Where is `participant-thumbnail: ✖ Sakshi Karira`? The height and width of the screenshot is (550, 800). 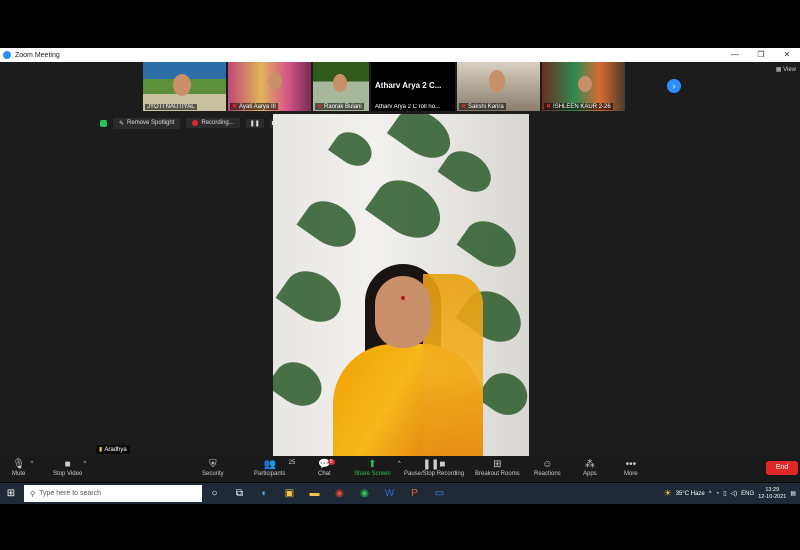
participant-thumbnail: ✖ Sakshi Karira is located at coordinates (498, 86).